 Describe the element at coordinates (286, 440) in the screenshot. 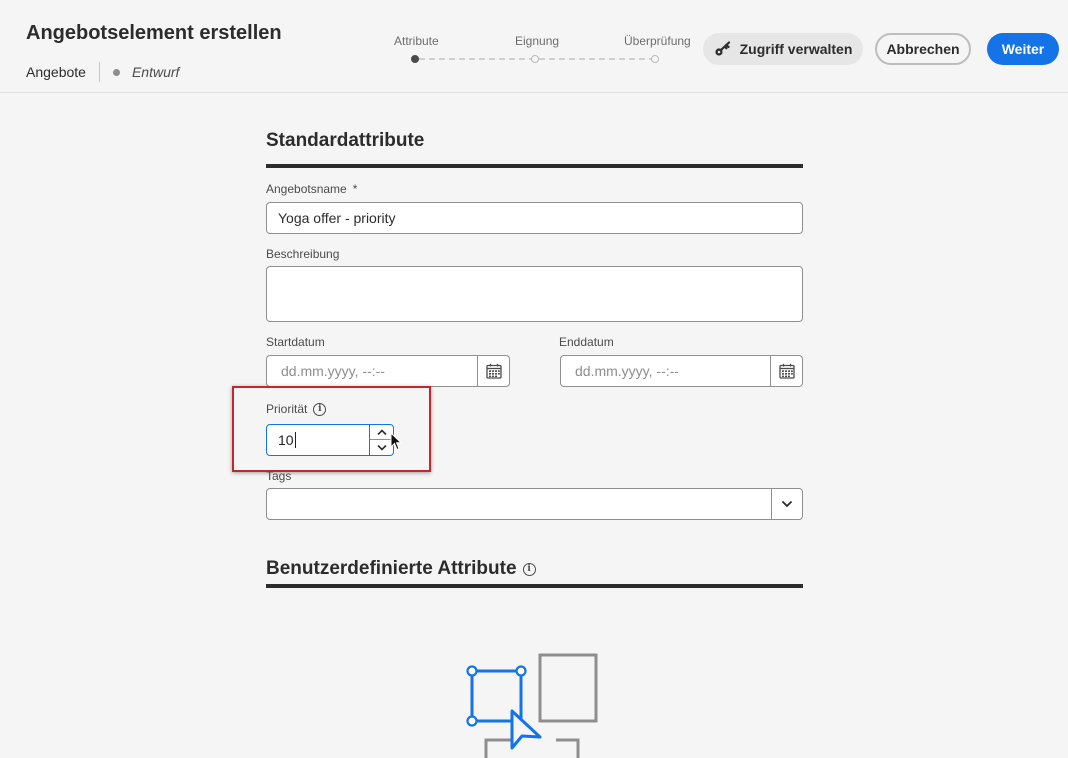

I see `priority-value: 10` at that location.